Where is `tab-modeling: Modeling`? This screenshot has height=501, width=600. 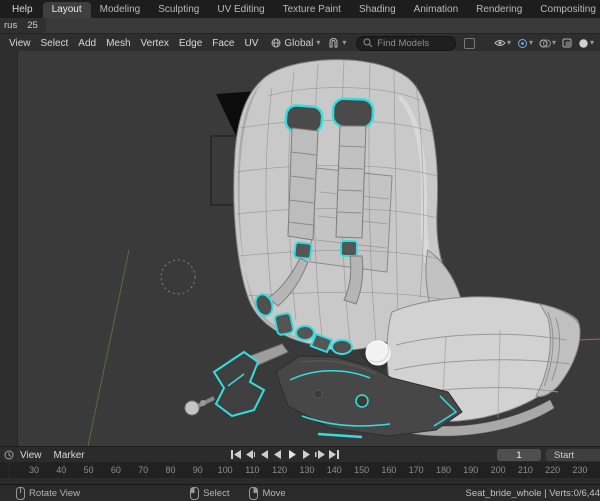 tab-modeling: Modeling is located at coordinates (120, 10).